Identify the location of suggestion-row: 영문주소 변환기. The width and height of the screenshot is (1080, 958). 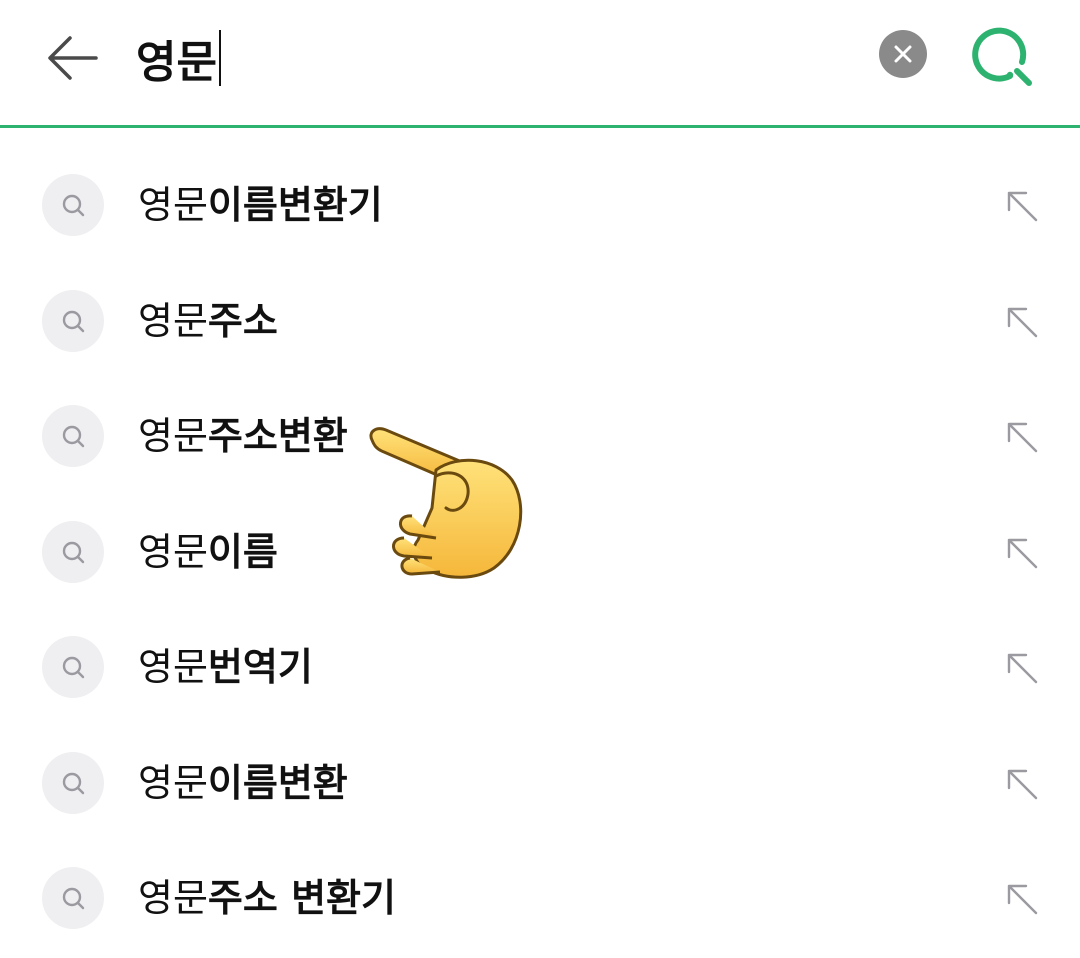
(540, 899).